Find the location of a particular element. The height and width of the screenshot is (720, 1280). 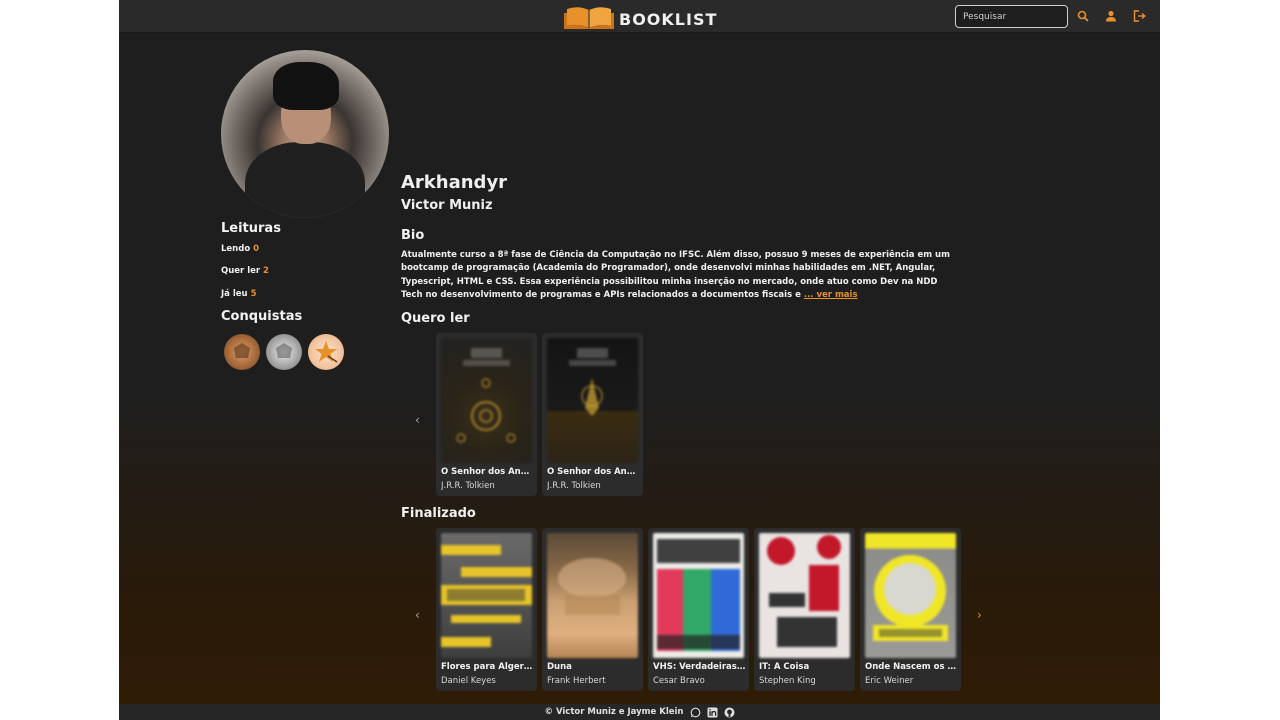

open-book-icon is located at coordinates (589, 19).